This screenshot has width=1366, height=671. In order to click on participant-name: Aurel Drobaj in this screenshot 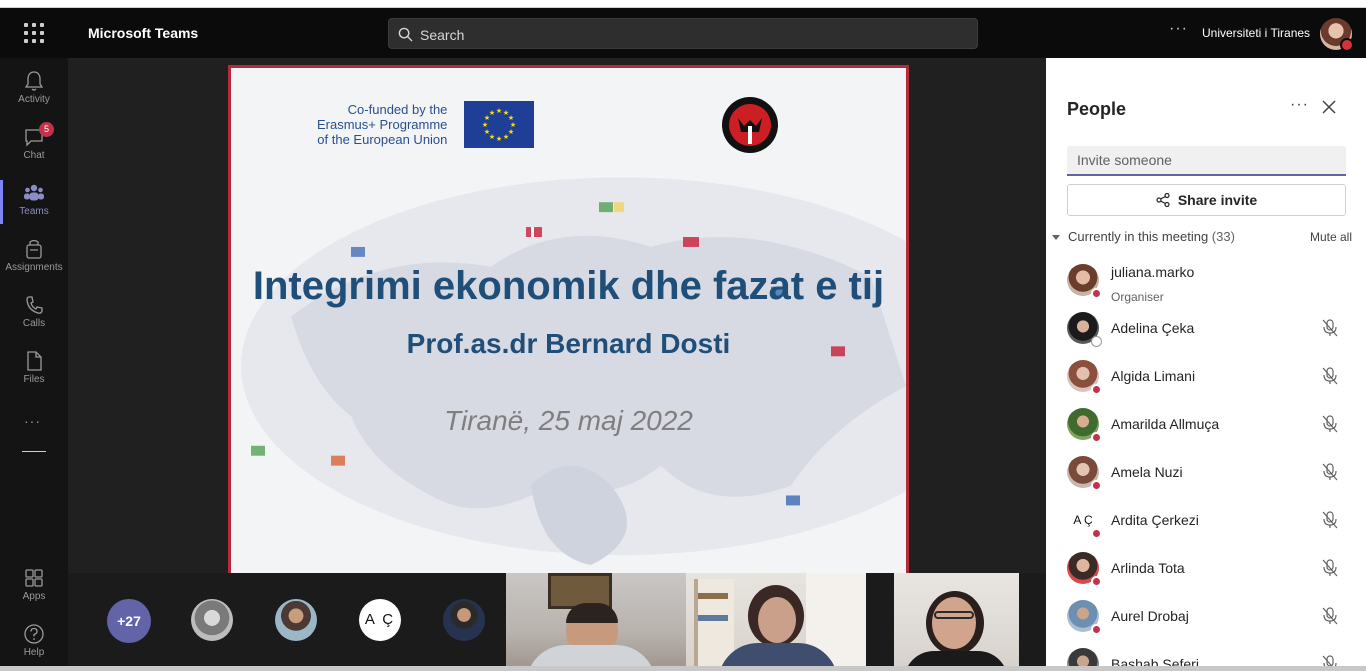, I will do `click(1150, 616)`.